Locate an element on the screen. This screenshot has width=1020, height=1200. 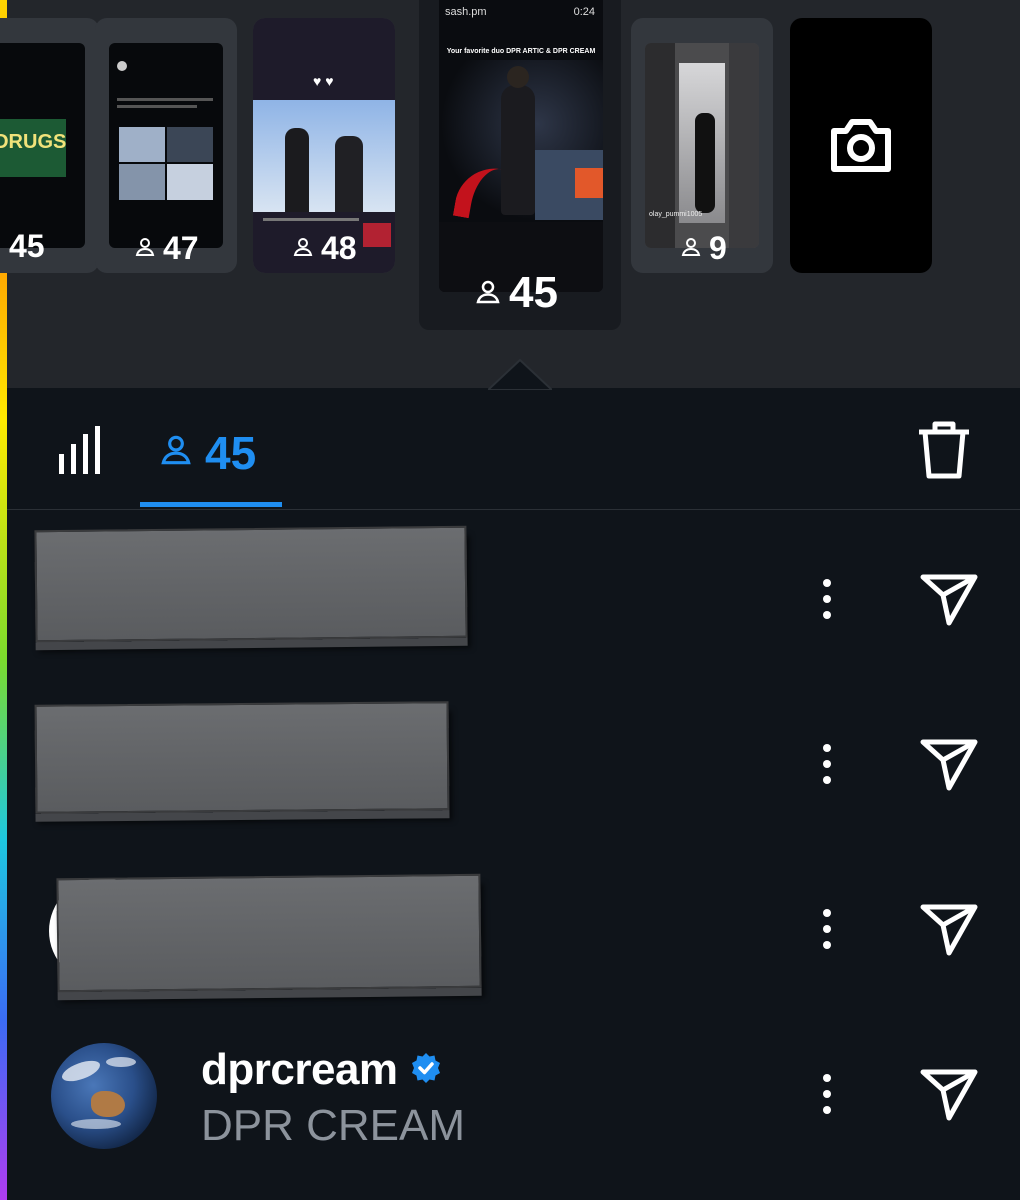
tab-viewers: 45 is located at coordinates (206, 453).